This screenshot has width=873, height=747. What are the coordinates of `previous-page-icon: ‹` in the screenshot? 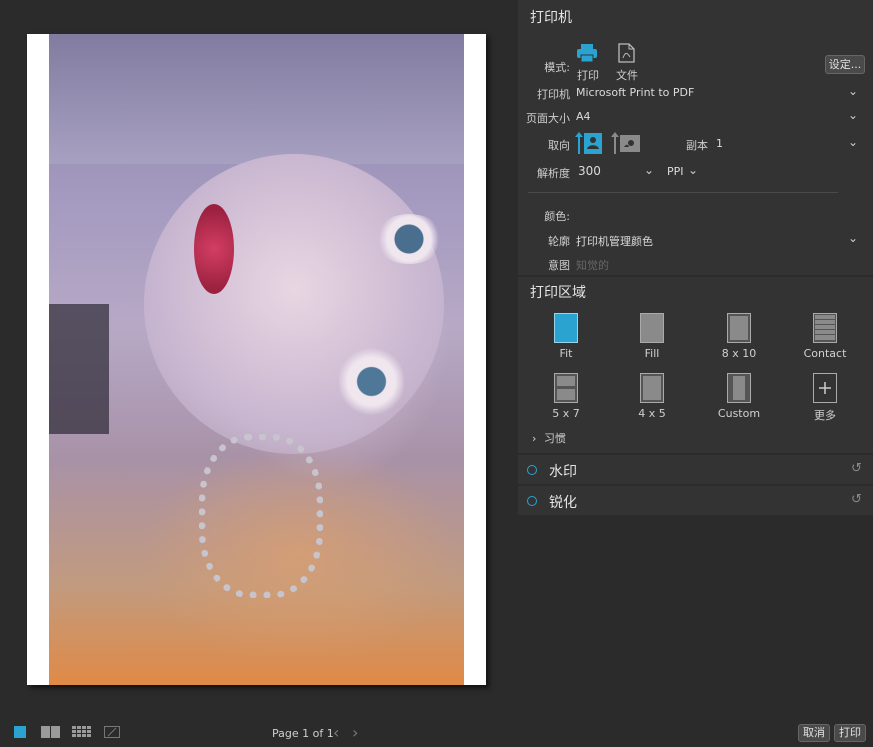 It's located at (336, 732).